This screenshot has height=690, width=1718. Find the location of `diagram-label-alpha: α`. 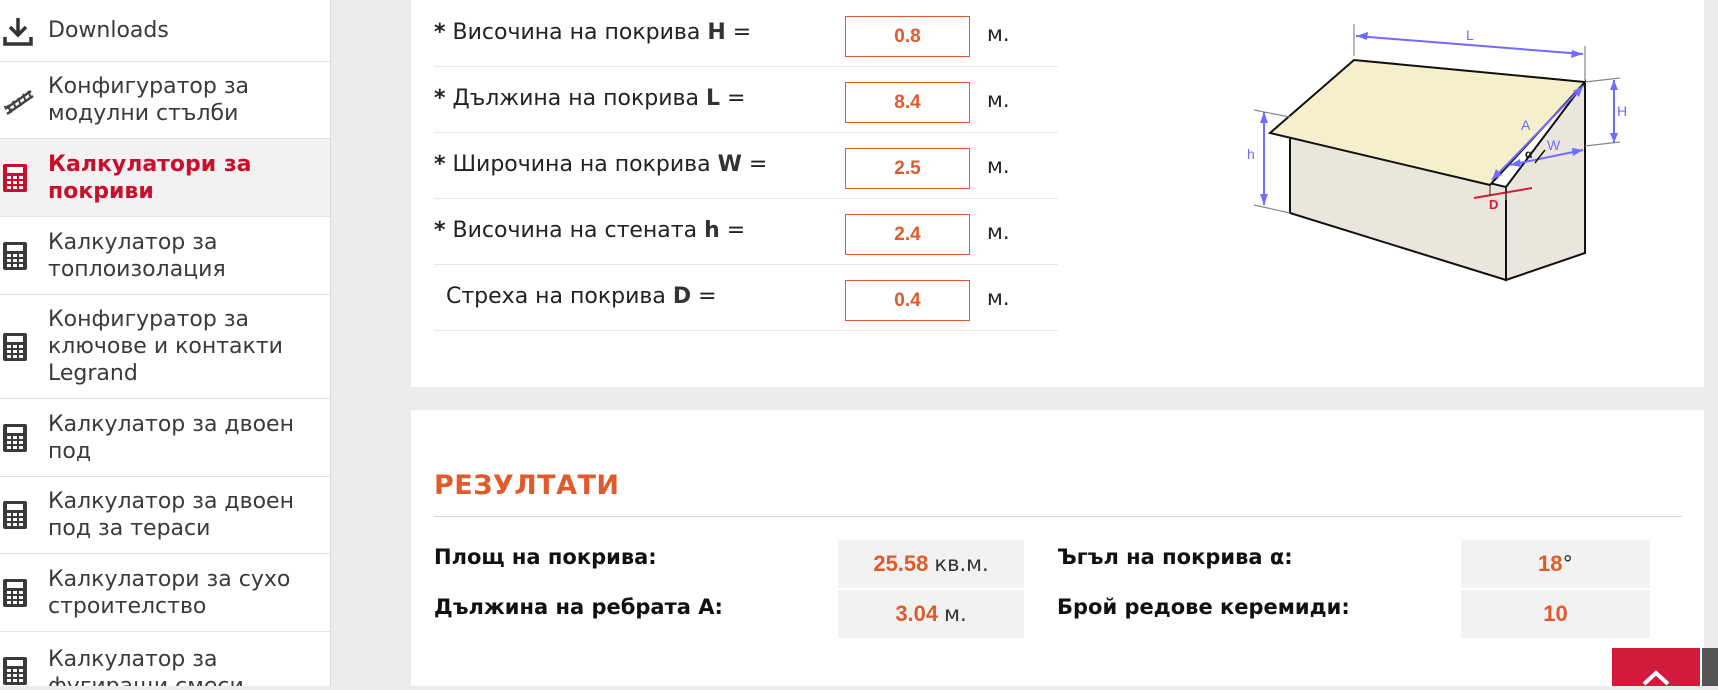

diagram-label-alpha: α is located at coordinates (1529, 154).